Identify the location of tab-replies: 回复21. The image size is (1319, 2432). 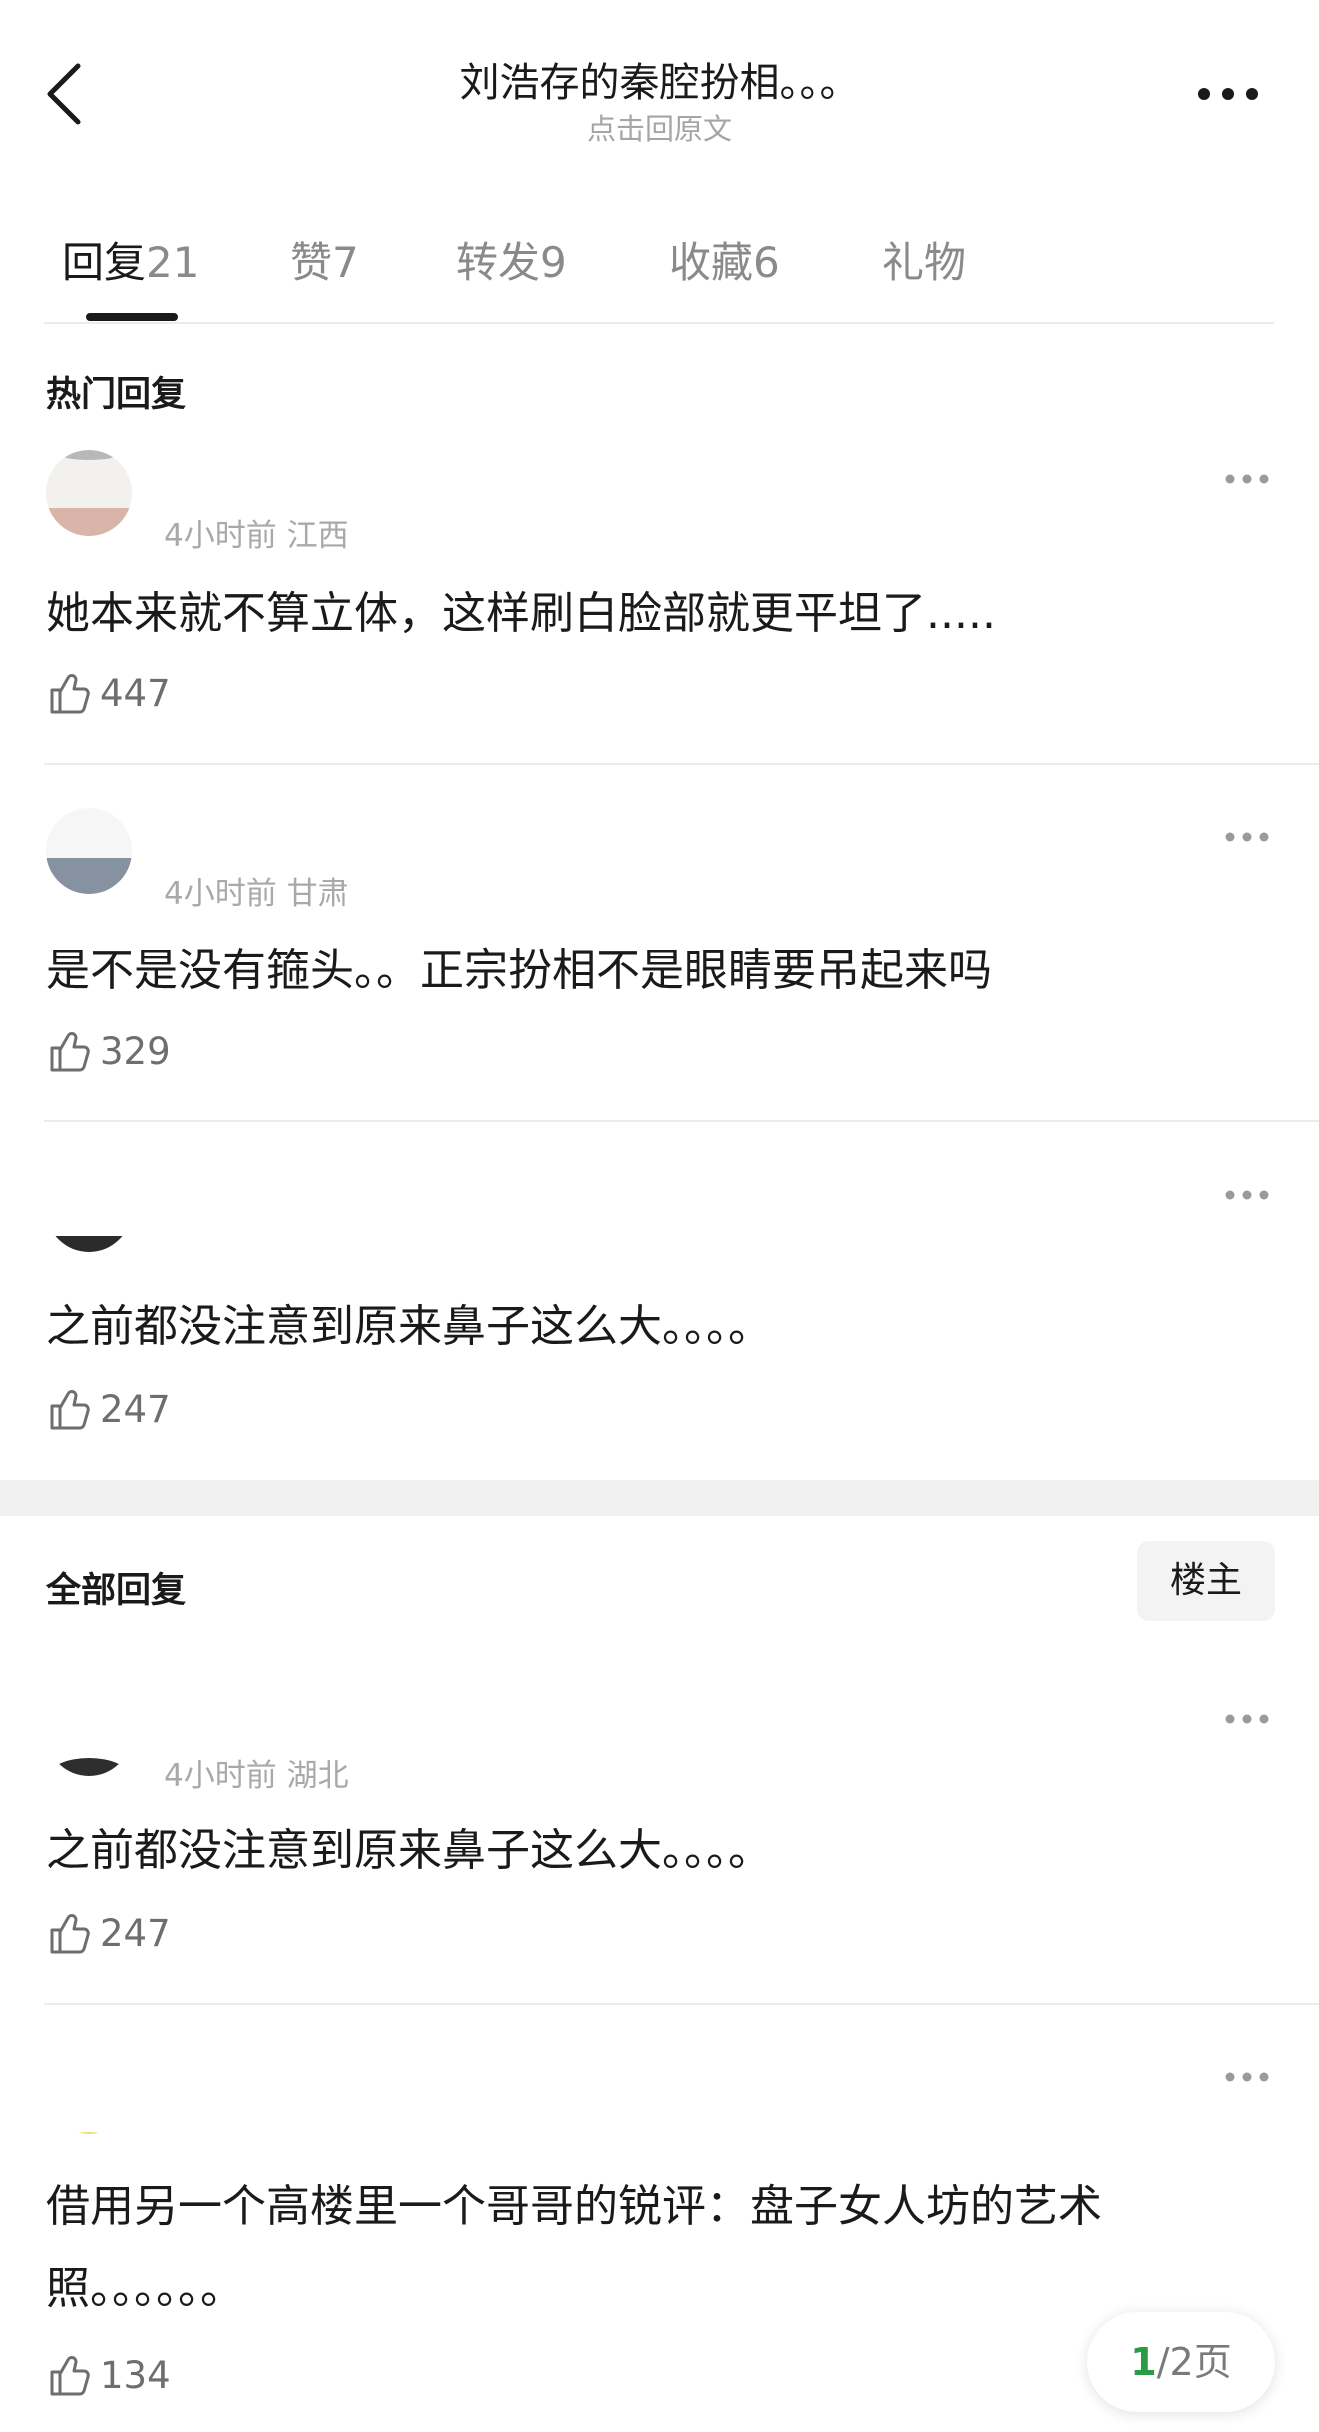
(130, 259).